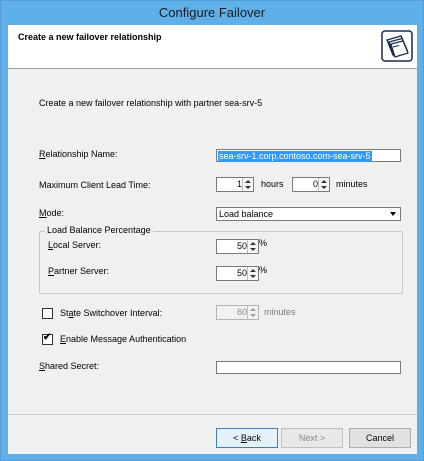 The image size is (424, 461). I want to click on message-auth-label: Enable Message Authentication, so click(123, 339).